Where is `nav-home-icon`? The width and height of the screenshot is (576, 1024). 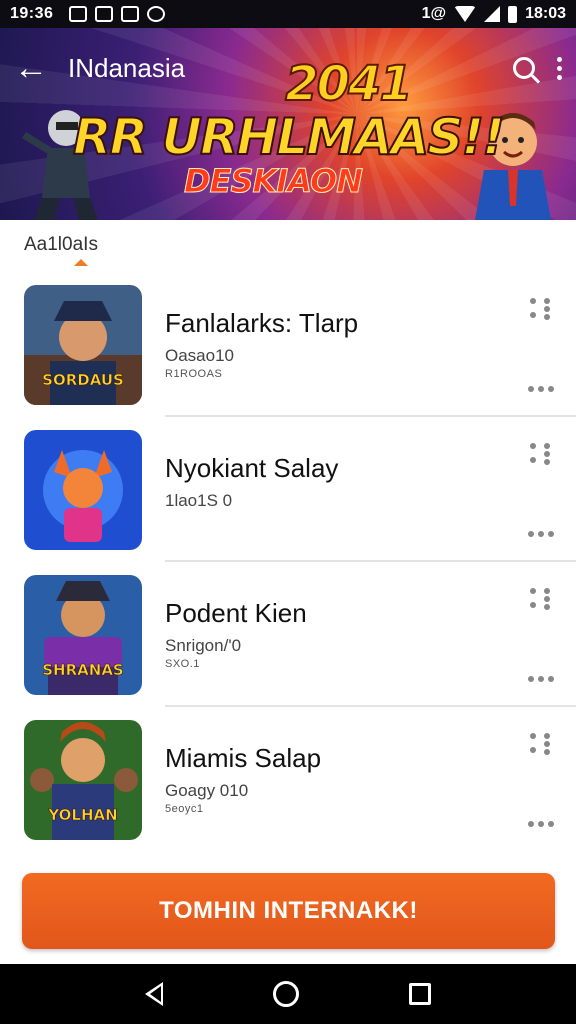
nav-home-icon is located at coordinates (286, 994).